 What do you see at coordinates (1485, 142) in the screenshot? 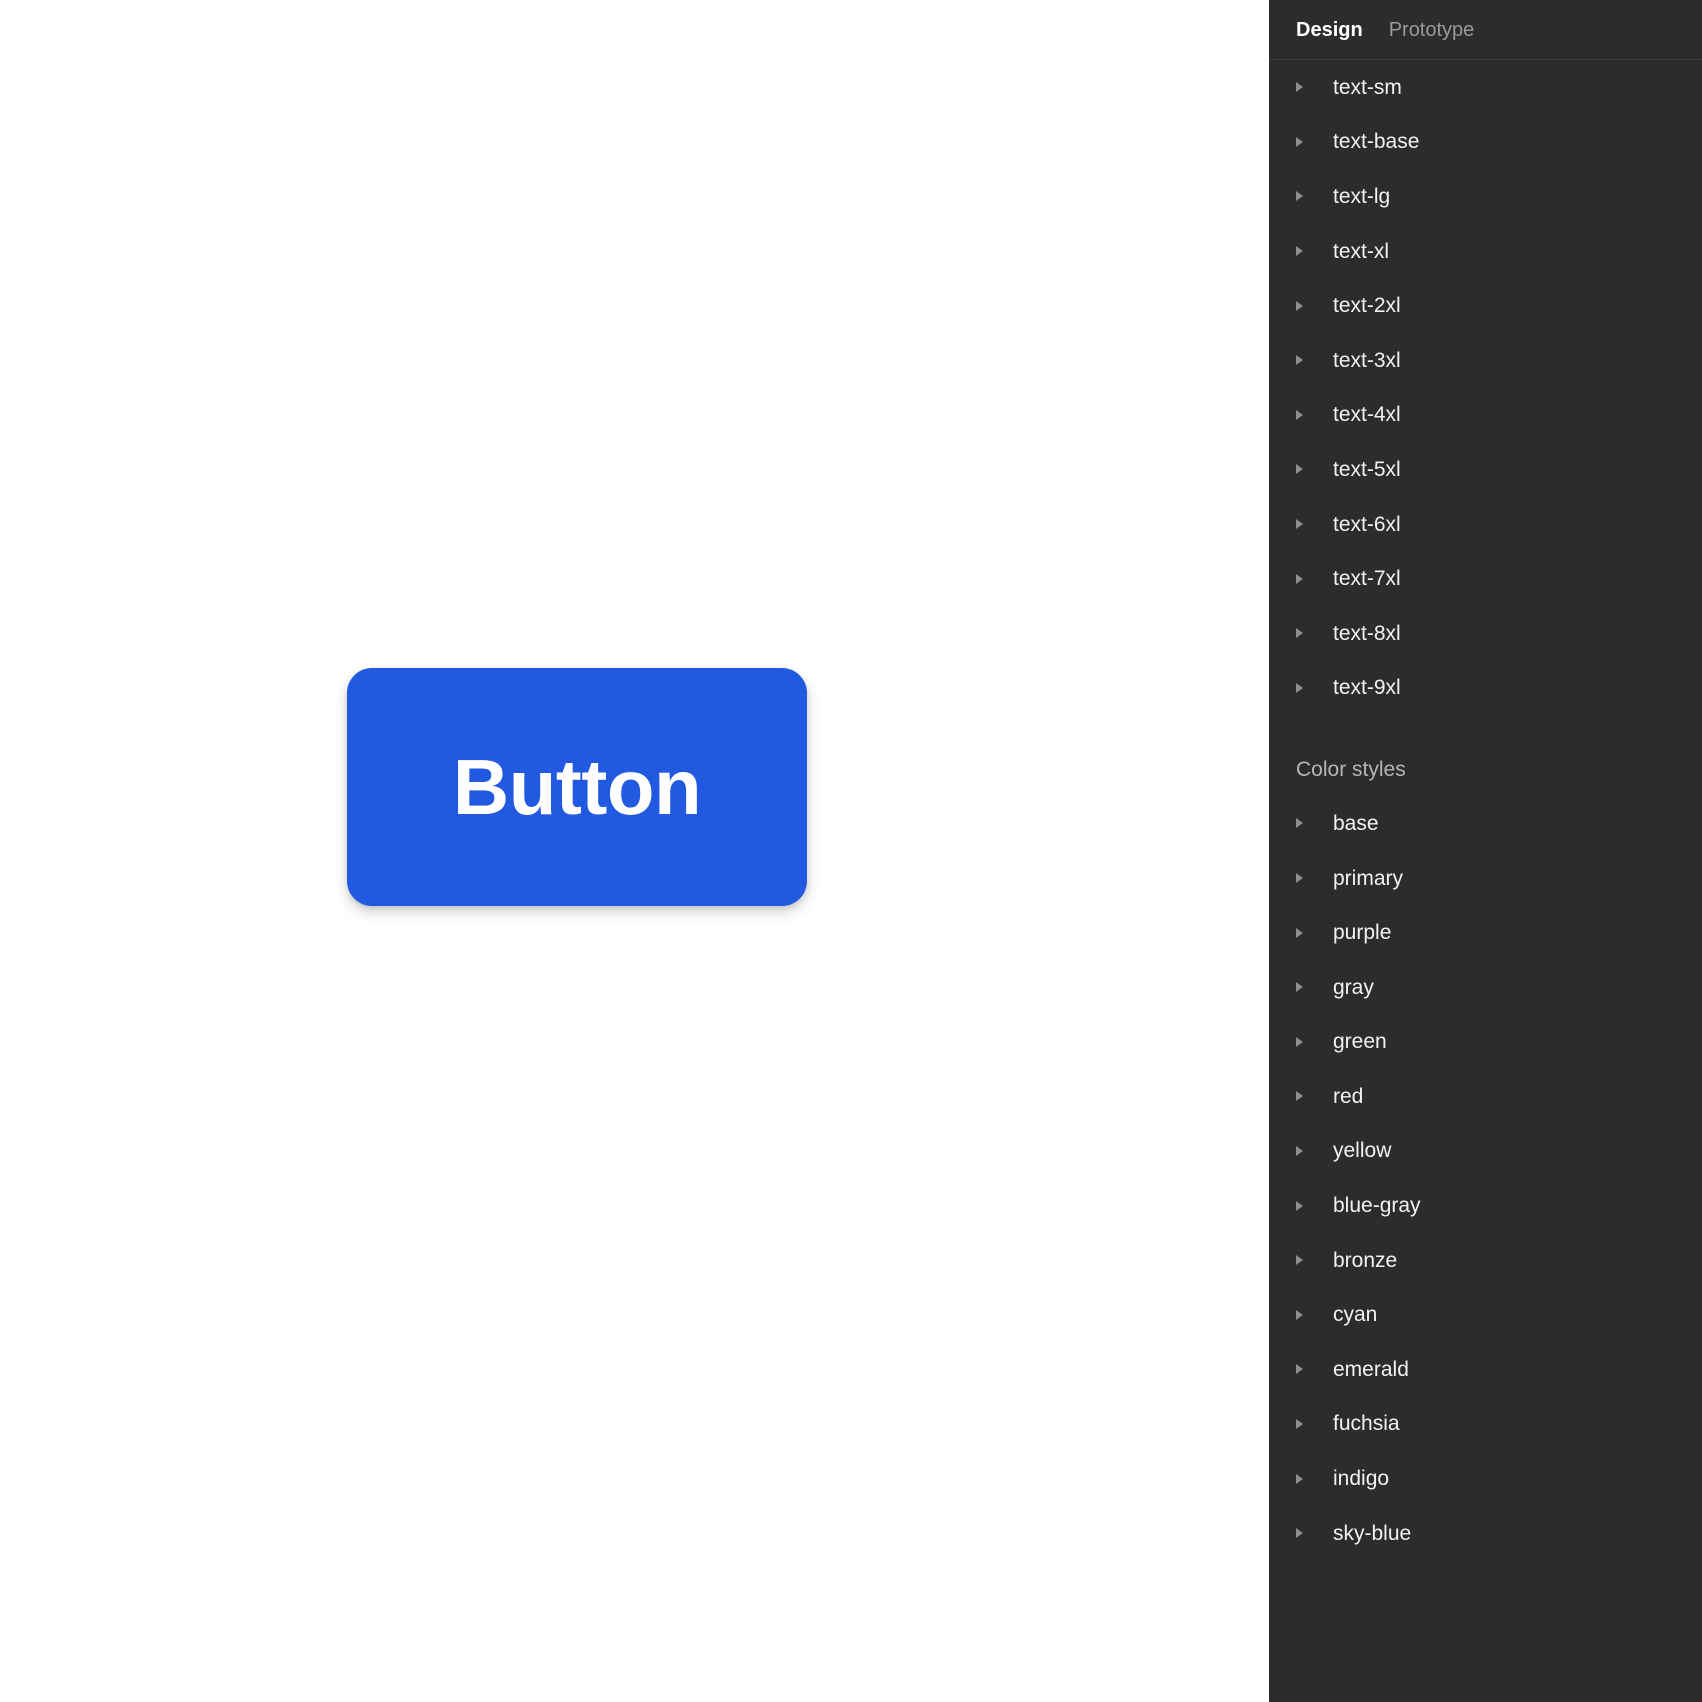
I see `style-row-text-base: text-base` at bounding box center [1485, 142].